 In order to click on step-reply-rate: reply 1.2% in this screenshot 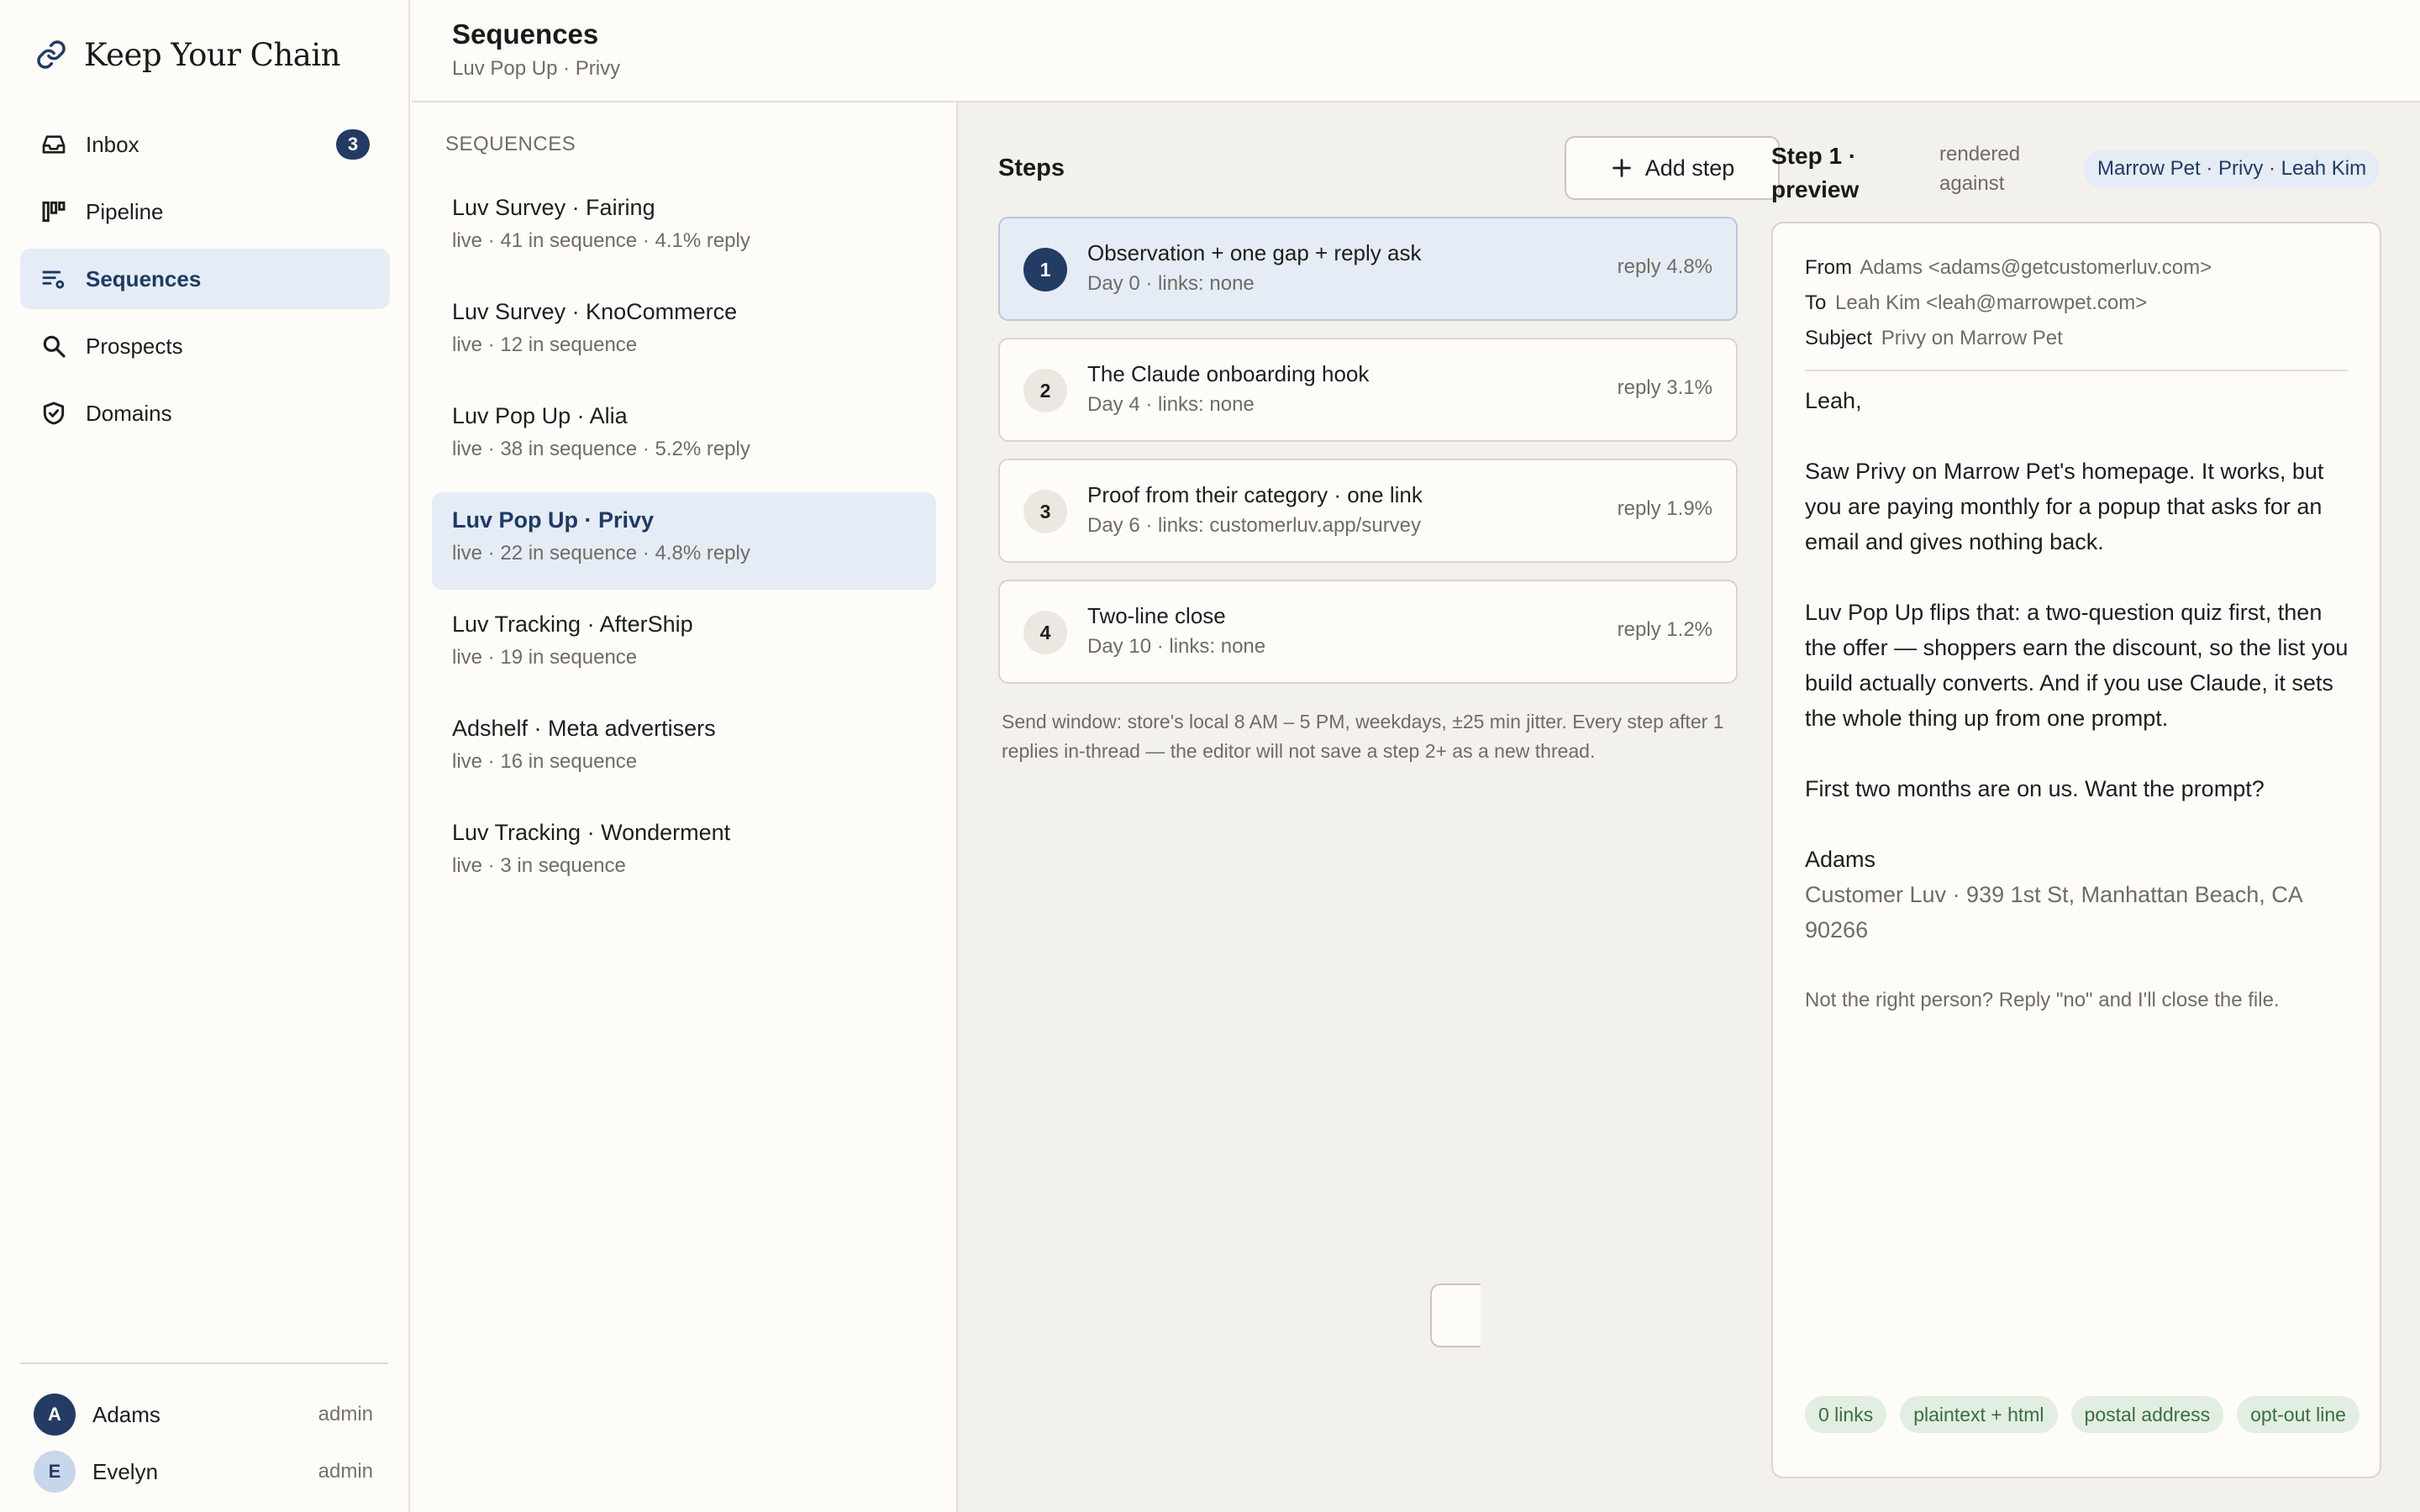, I will do `click(1664, 629)`.